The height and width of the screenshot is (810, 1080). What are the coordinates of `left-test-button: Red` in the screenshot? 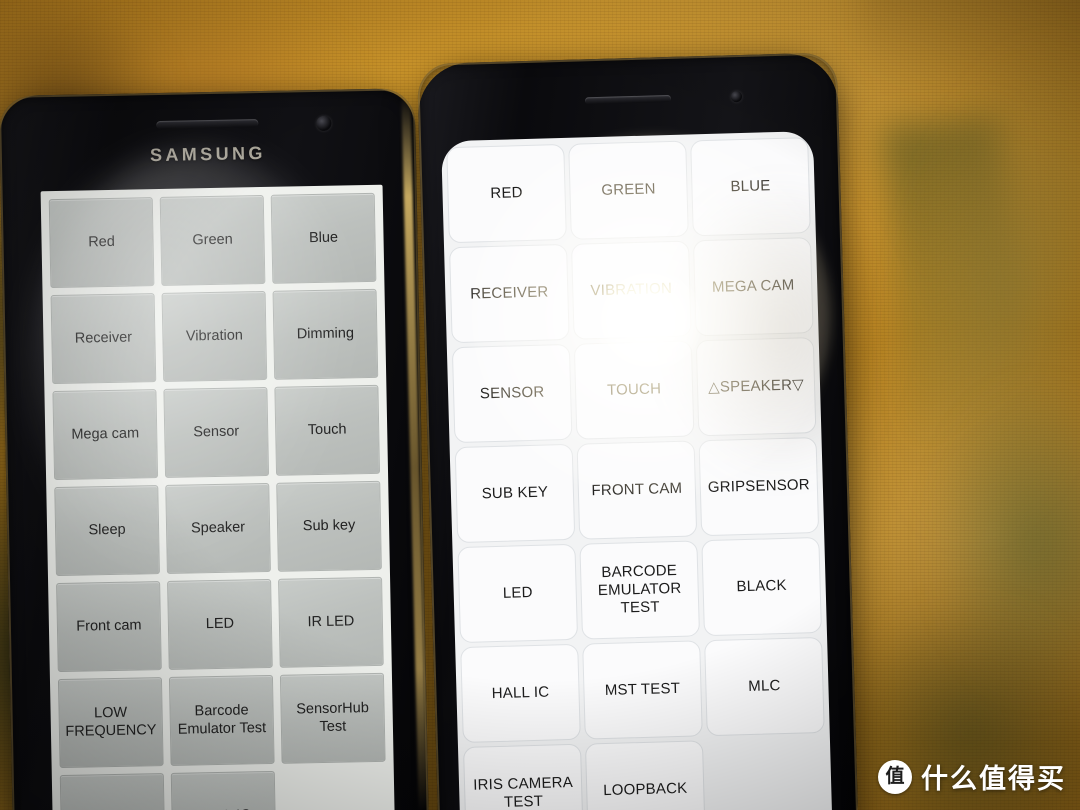 It's located at (101, 243).